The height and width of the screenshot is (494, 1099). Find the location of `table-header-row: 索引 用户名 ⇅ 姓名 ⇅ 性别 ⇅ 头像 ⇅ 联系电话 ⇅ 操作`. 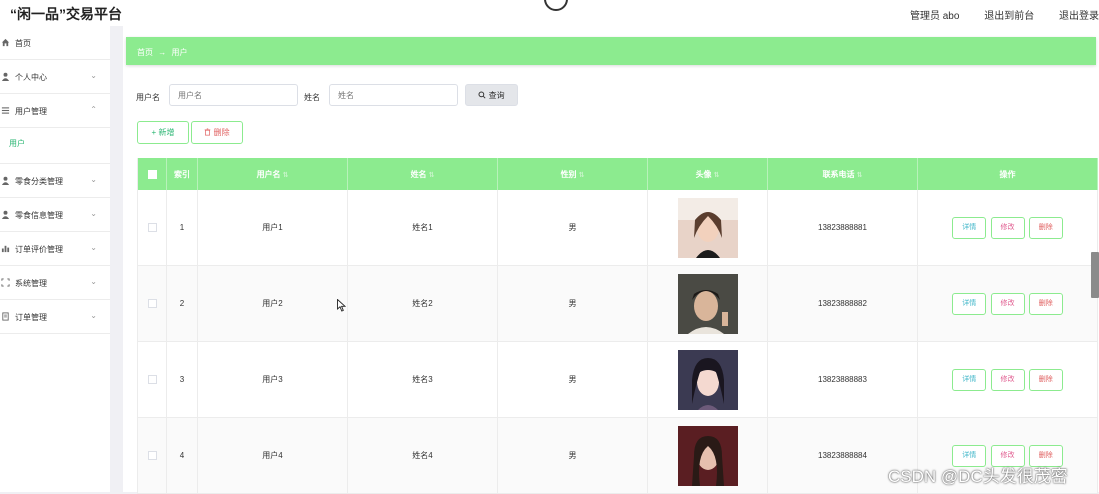

table-header-row: 索引 用户名 ⇅ 姓名 ⇅ 性别 ⇅ 头像 ⇅ 联系电话 ⇅ 操作 is located at coordinates (617, 174).